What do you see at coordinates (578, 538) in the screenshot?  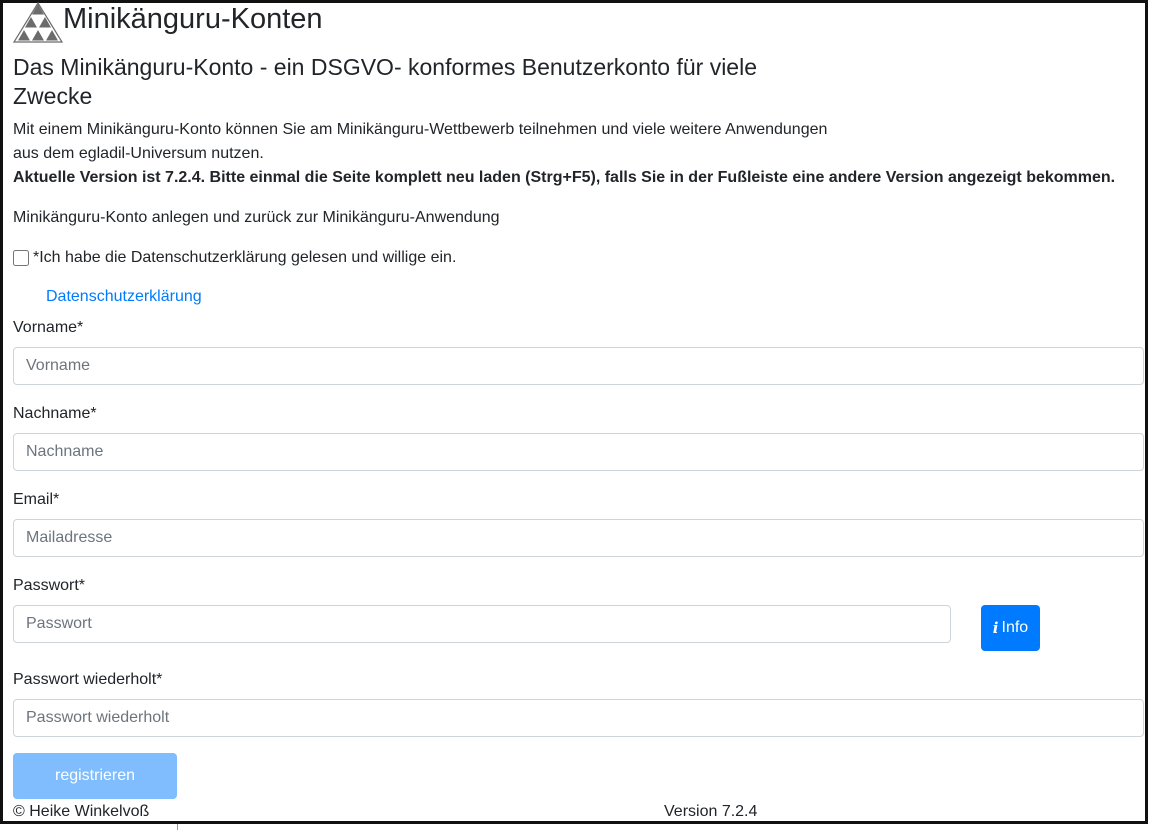 I see `email-input` at bounding box center [578, 538].